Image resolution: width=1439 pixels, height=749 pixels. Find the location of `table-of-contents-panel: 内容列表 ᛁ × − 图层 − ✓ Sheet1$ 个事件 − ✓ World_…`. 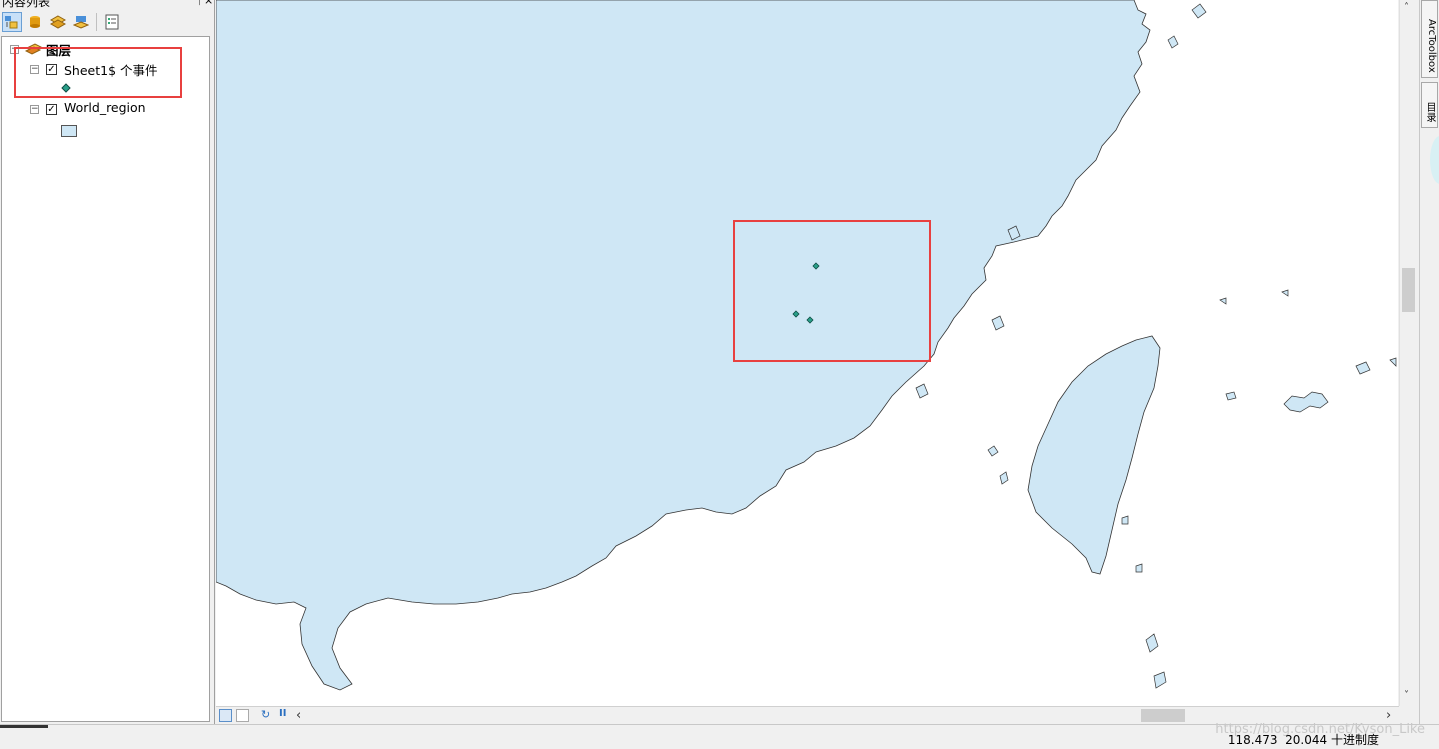

table-of-contents-panel: 内容列表 ᛁ × − 图层 − ✓ Sheet1$ 个事件 − ✓ World_… is located at coordinates (107, 362).